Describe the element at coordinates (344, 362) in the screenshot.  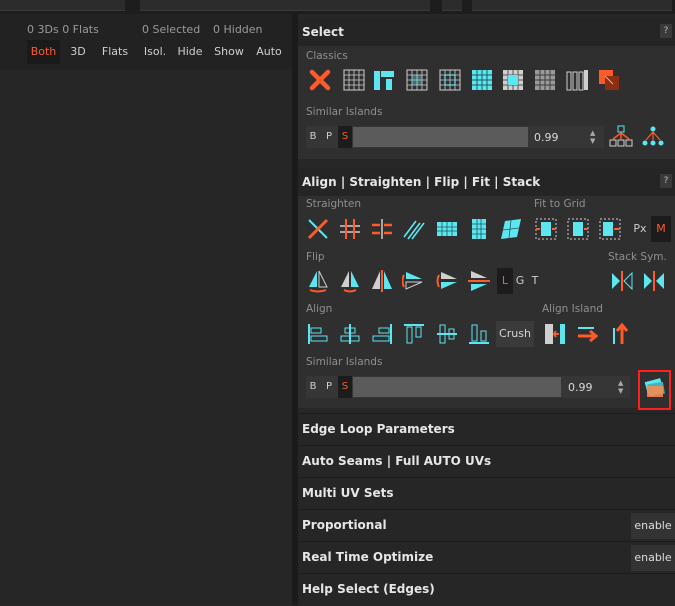
I see `align-similar-islands-label: Similar Islands` at that location.